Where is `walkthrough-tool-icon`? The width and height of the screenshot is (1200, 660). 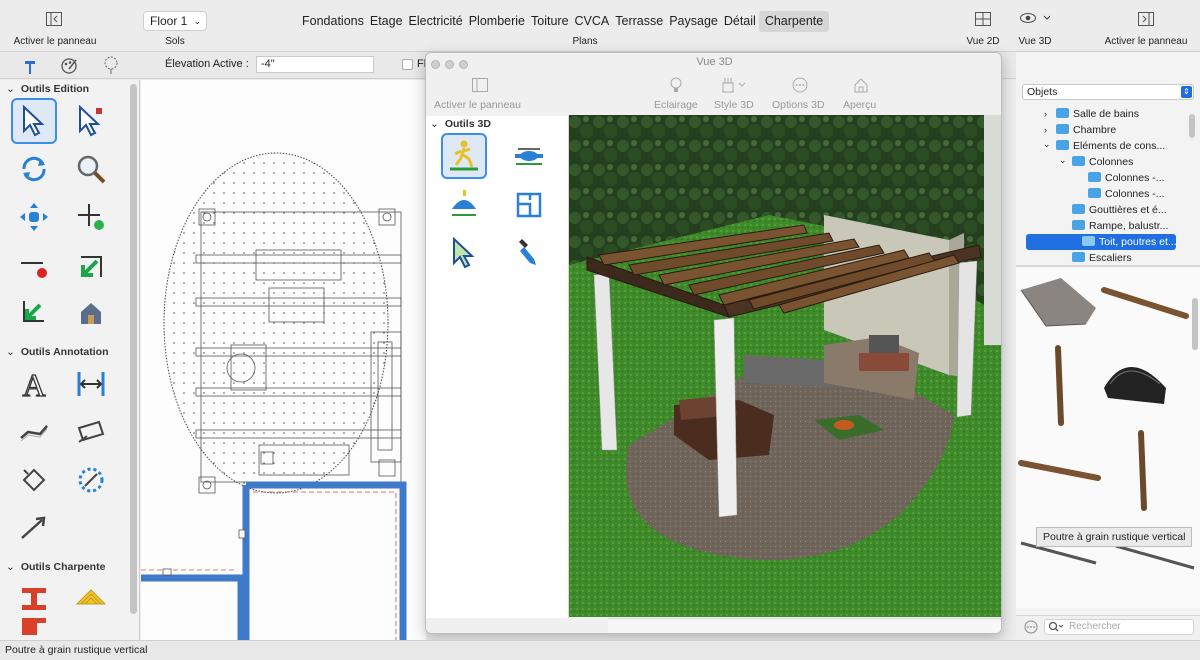
walkthrough-tool-icon is located at coordinates (464, 156).